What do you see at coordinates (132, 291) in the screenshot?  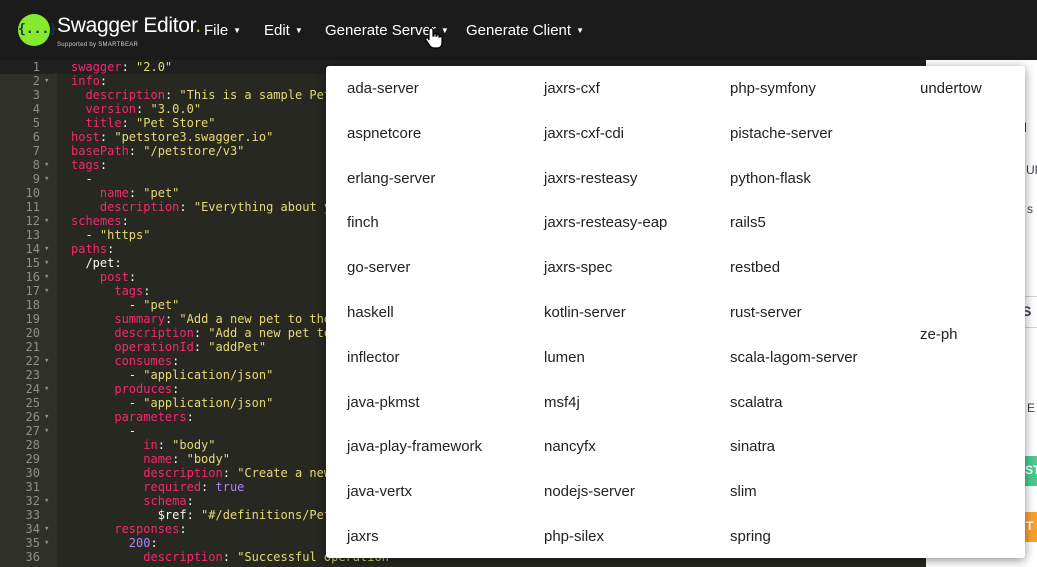 I see `code-text: tags:` at bounding box center [132, 291].